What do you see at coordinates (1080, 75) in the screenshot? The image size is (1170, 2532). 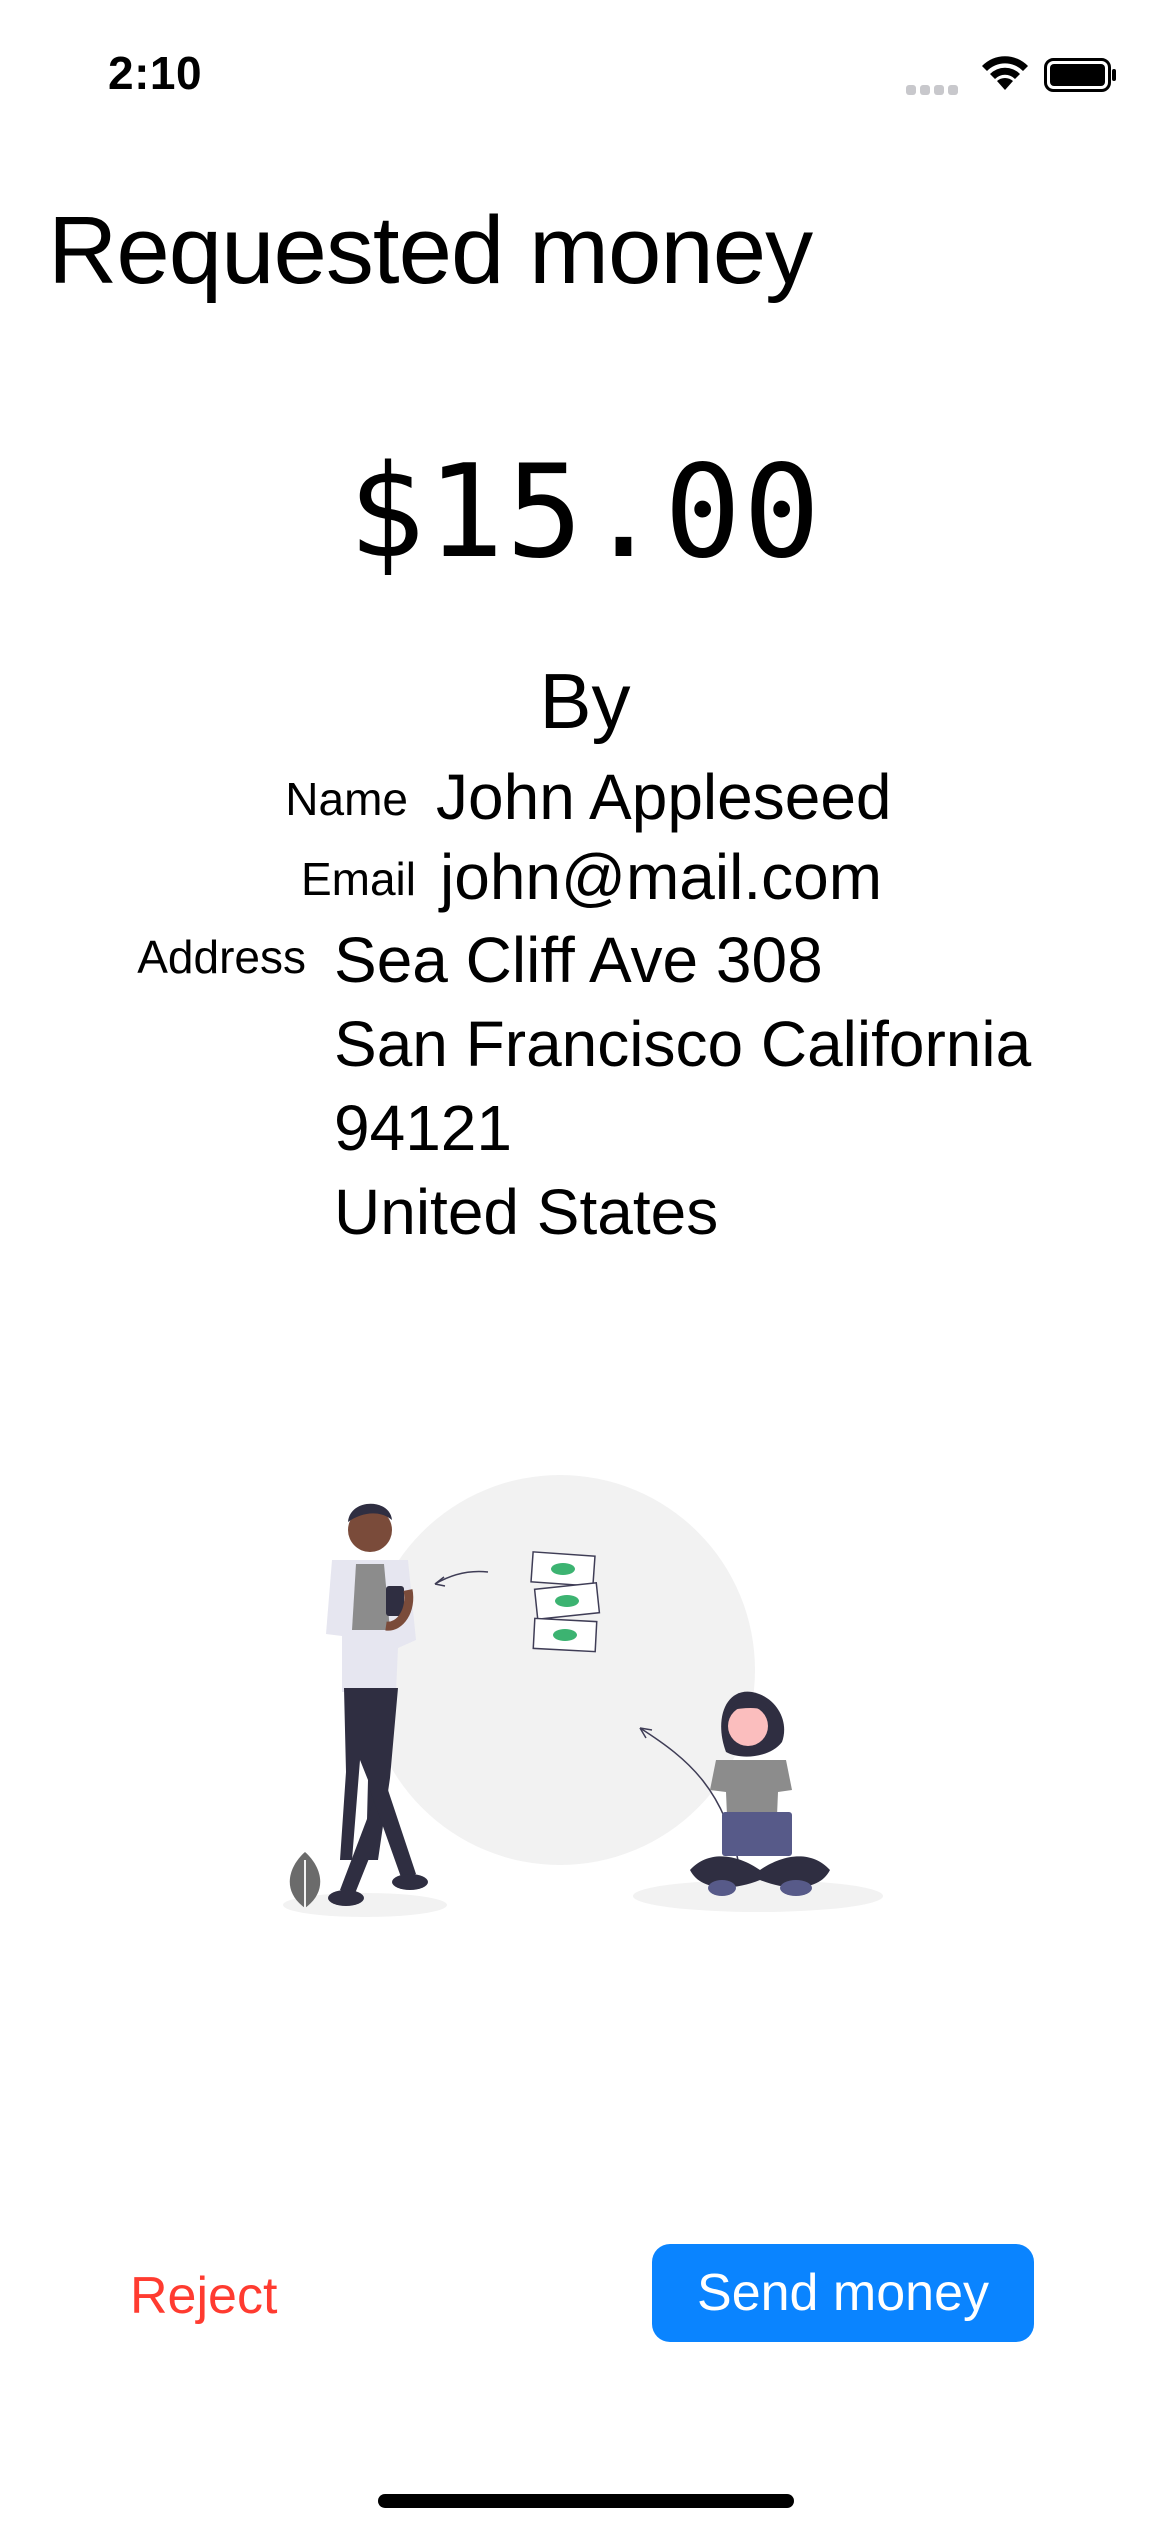 I see `battery-icon` at bounding box center [1080, 75].